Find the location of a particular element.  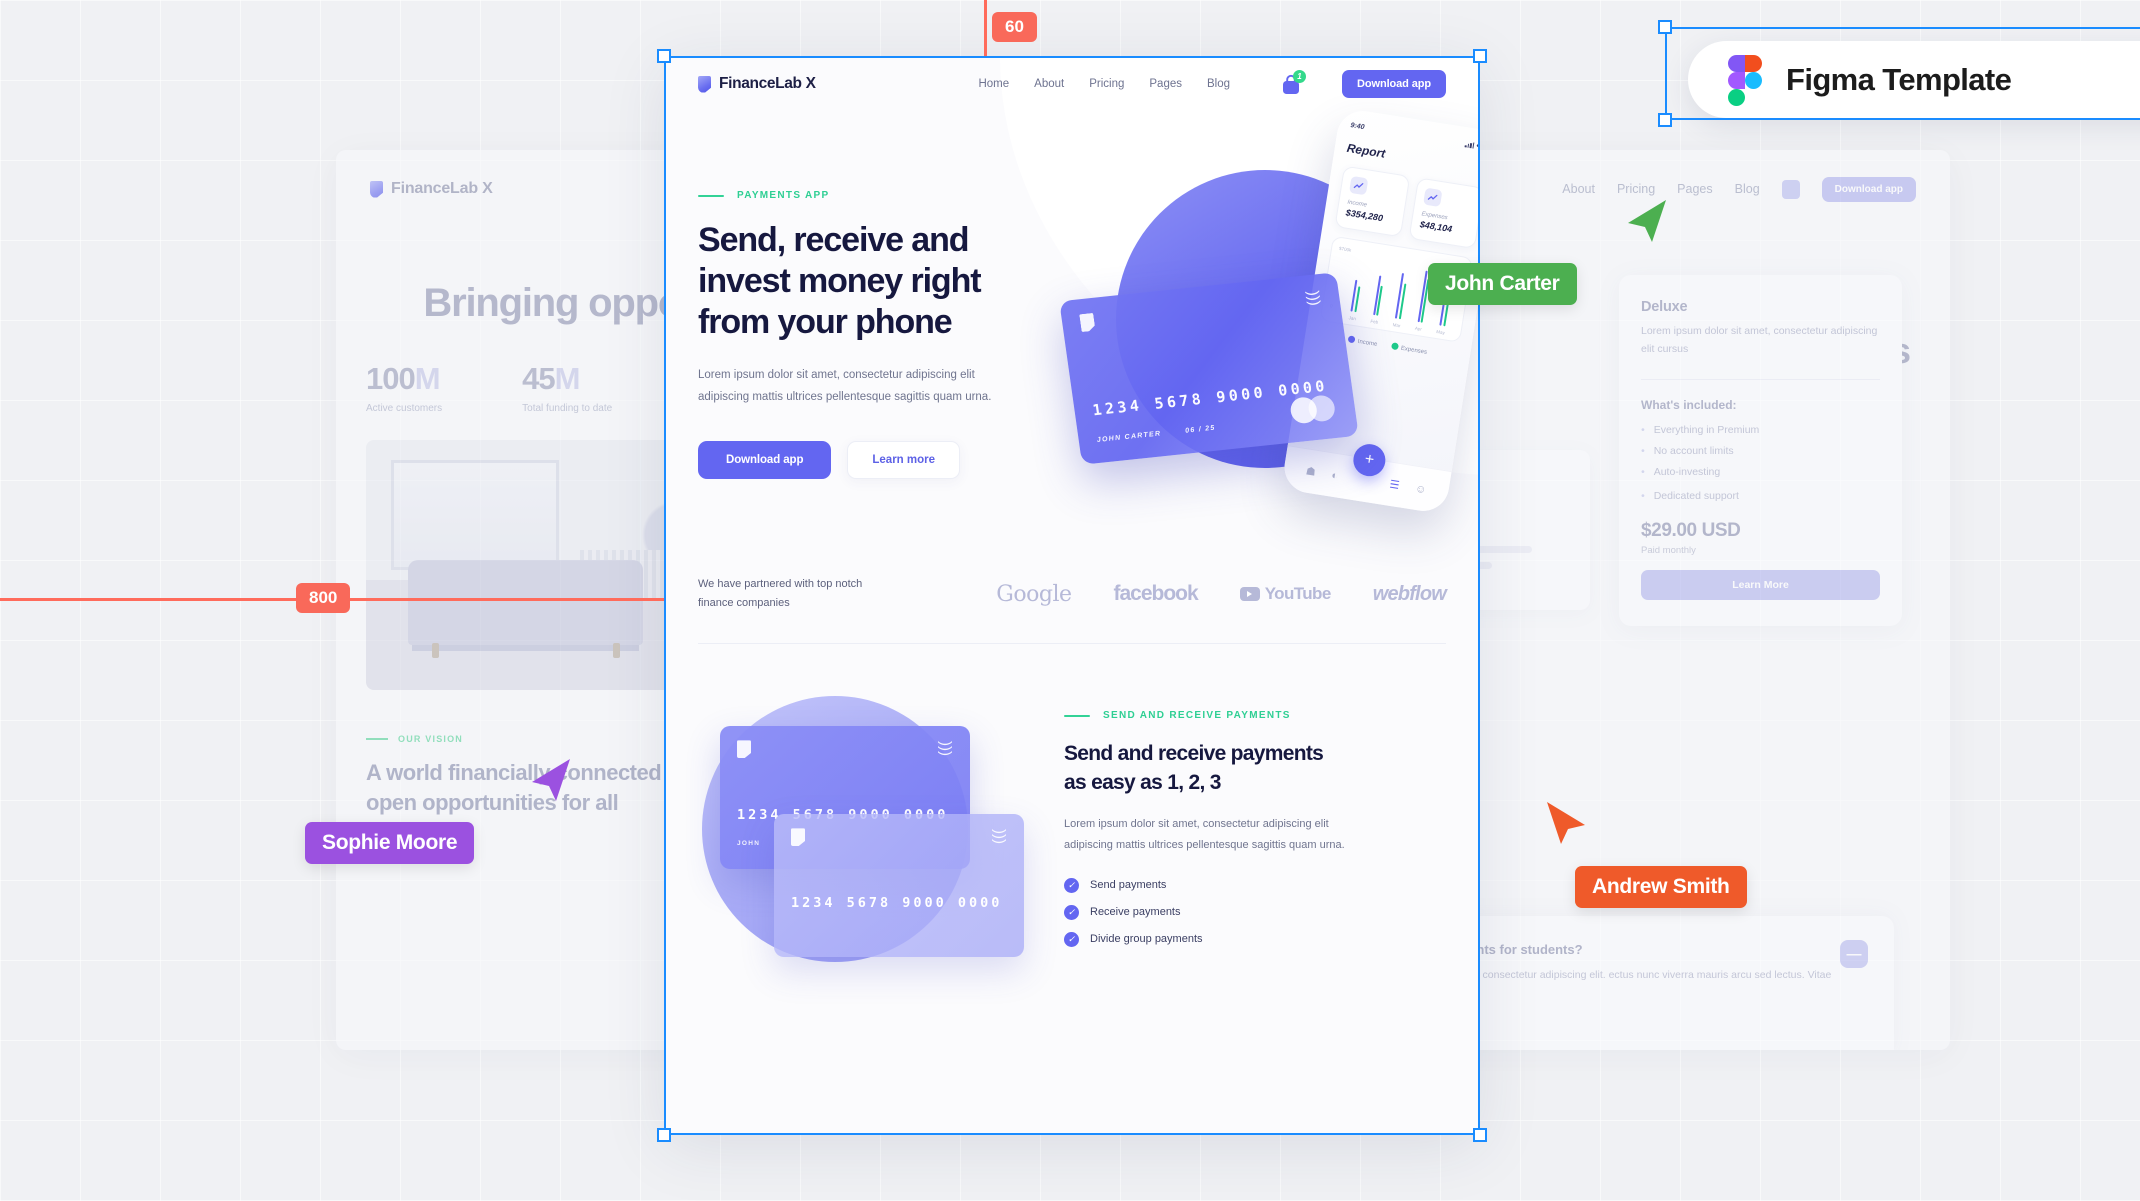

cursor-john-carter is located at coordinates (1647, 221).